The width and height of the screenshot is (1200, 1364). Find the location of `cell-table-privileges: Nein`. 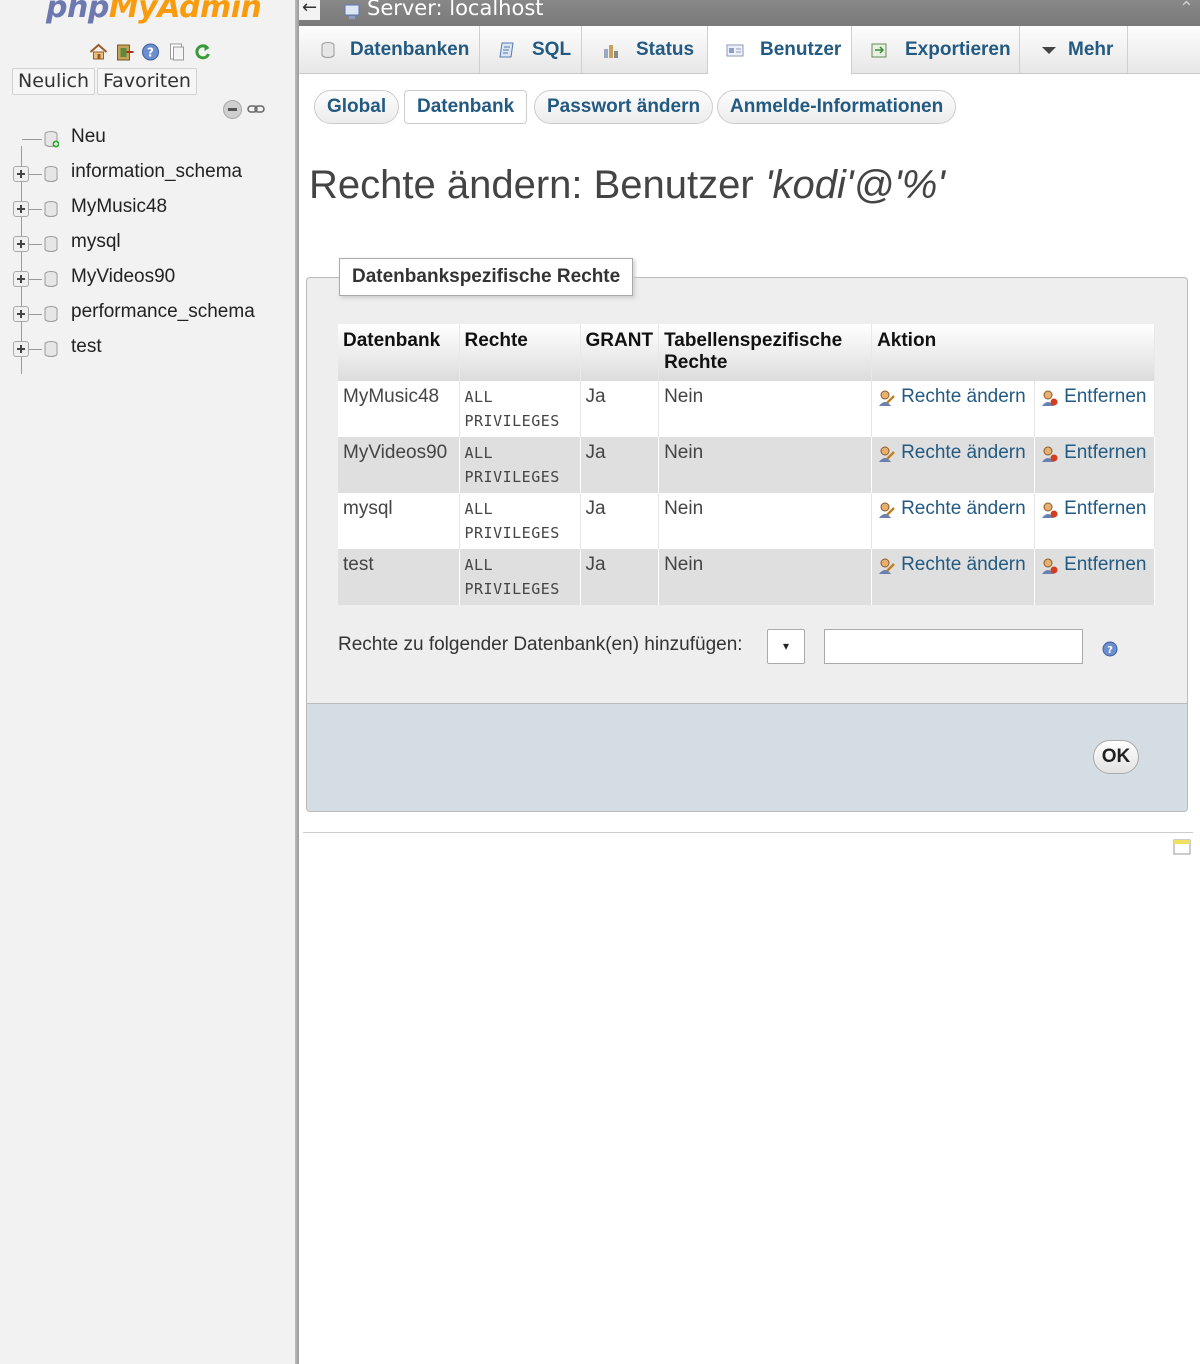

cell-table-privileges: Nein is located at coordinates (765, 577).